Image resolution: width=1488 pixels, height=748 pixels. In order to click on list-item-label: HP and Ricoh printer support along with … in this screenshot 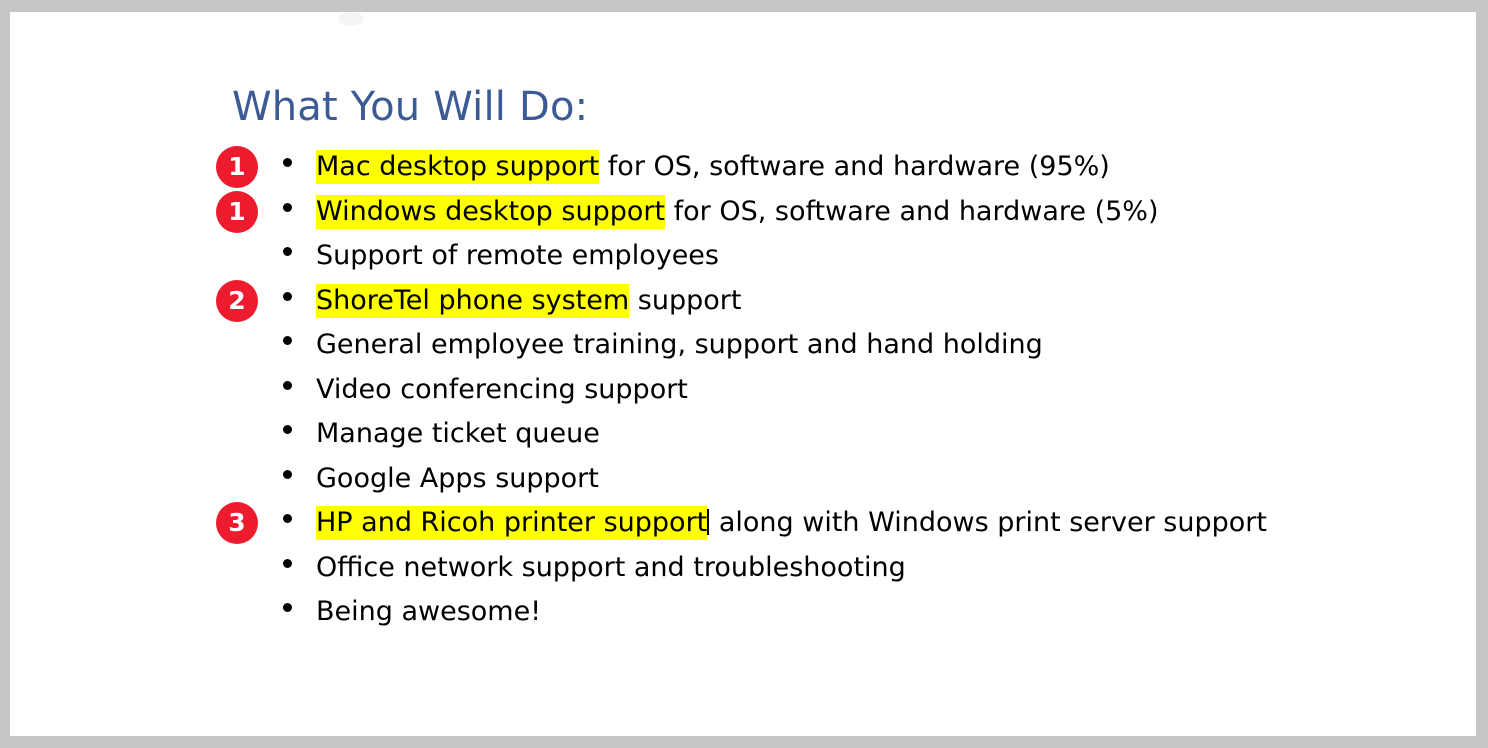, I will do `click(791, 523)`.